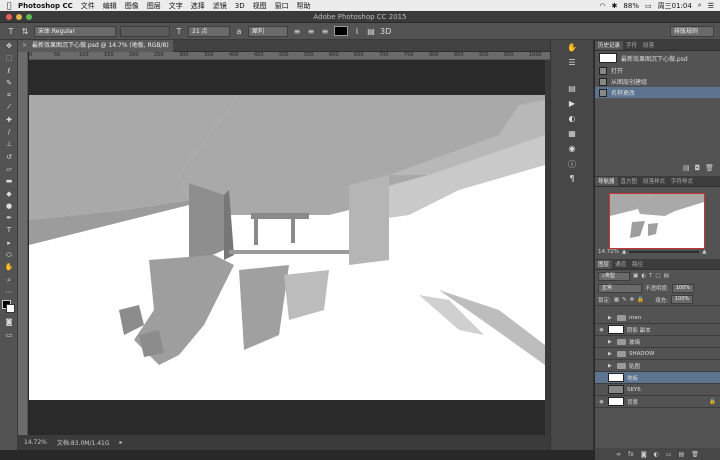 This screenshot has height=460, width=720. What do you see at coordinates (110, 6) in the screenshot?
I see `menu-edit: 编辑` at bounding box center [110, 6].